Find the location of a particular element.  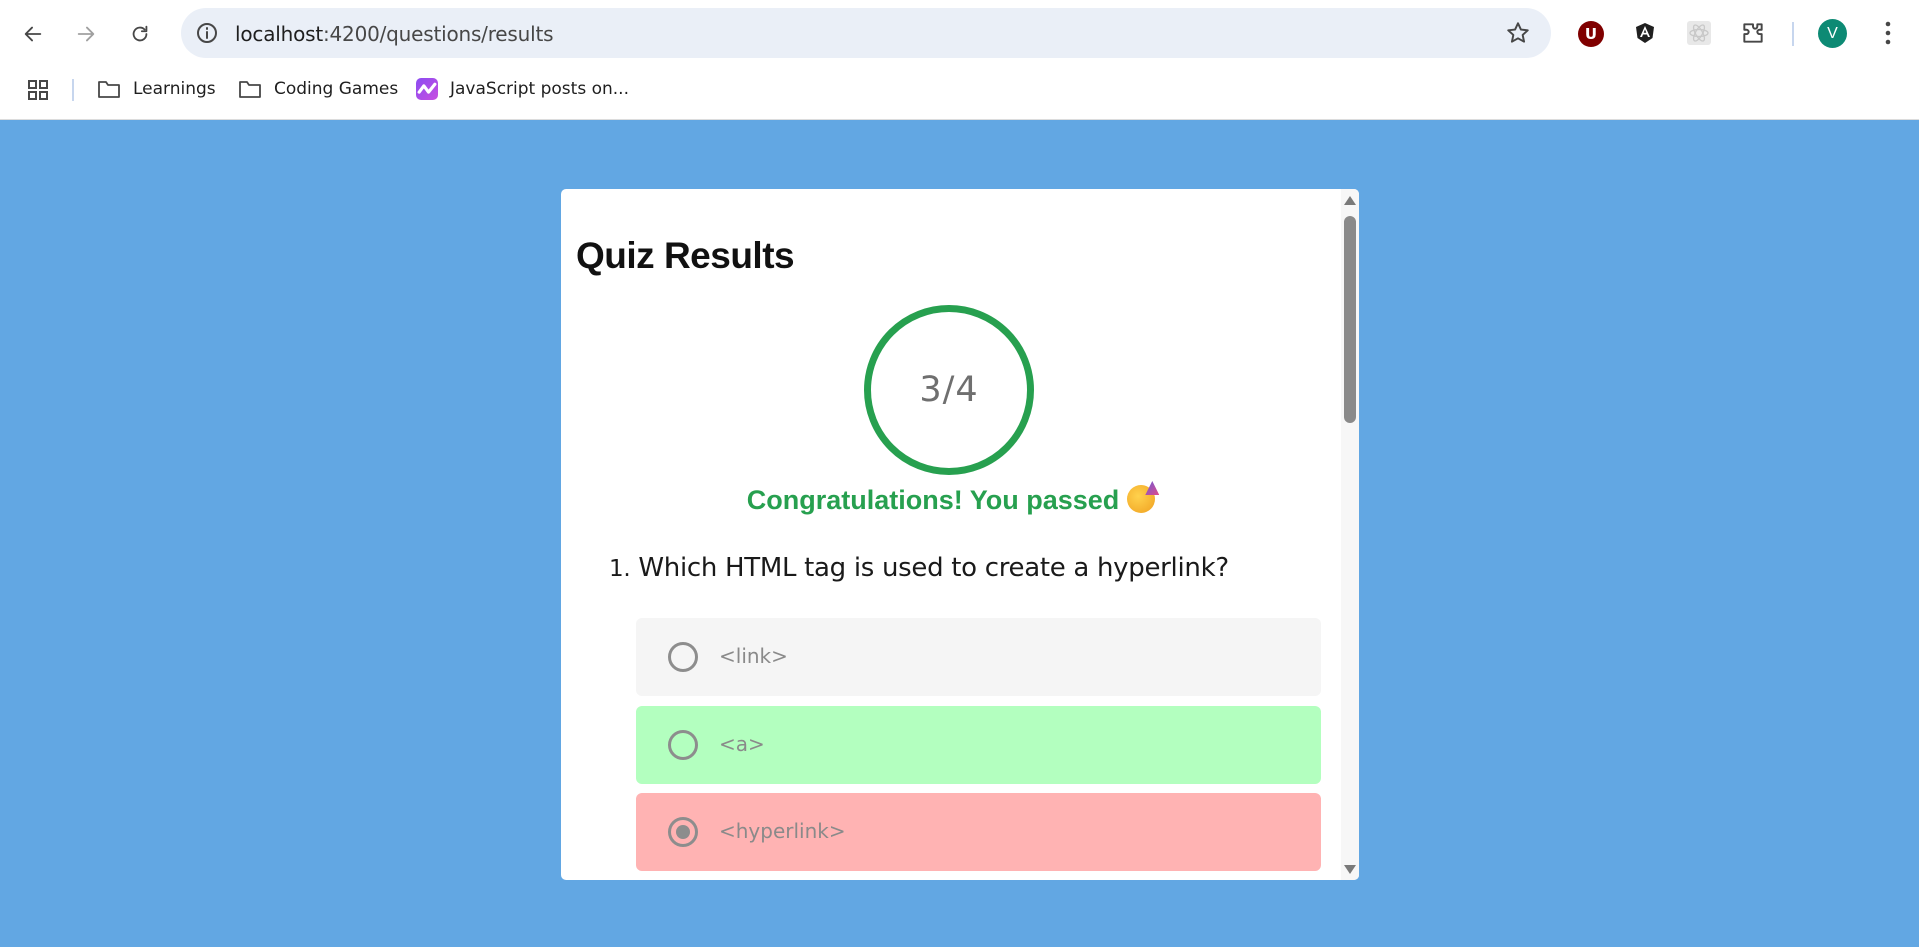

page-title: Quiz Results is located at coordinates (685, 255).